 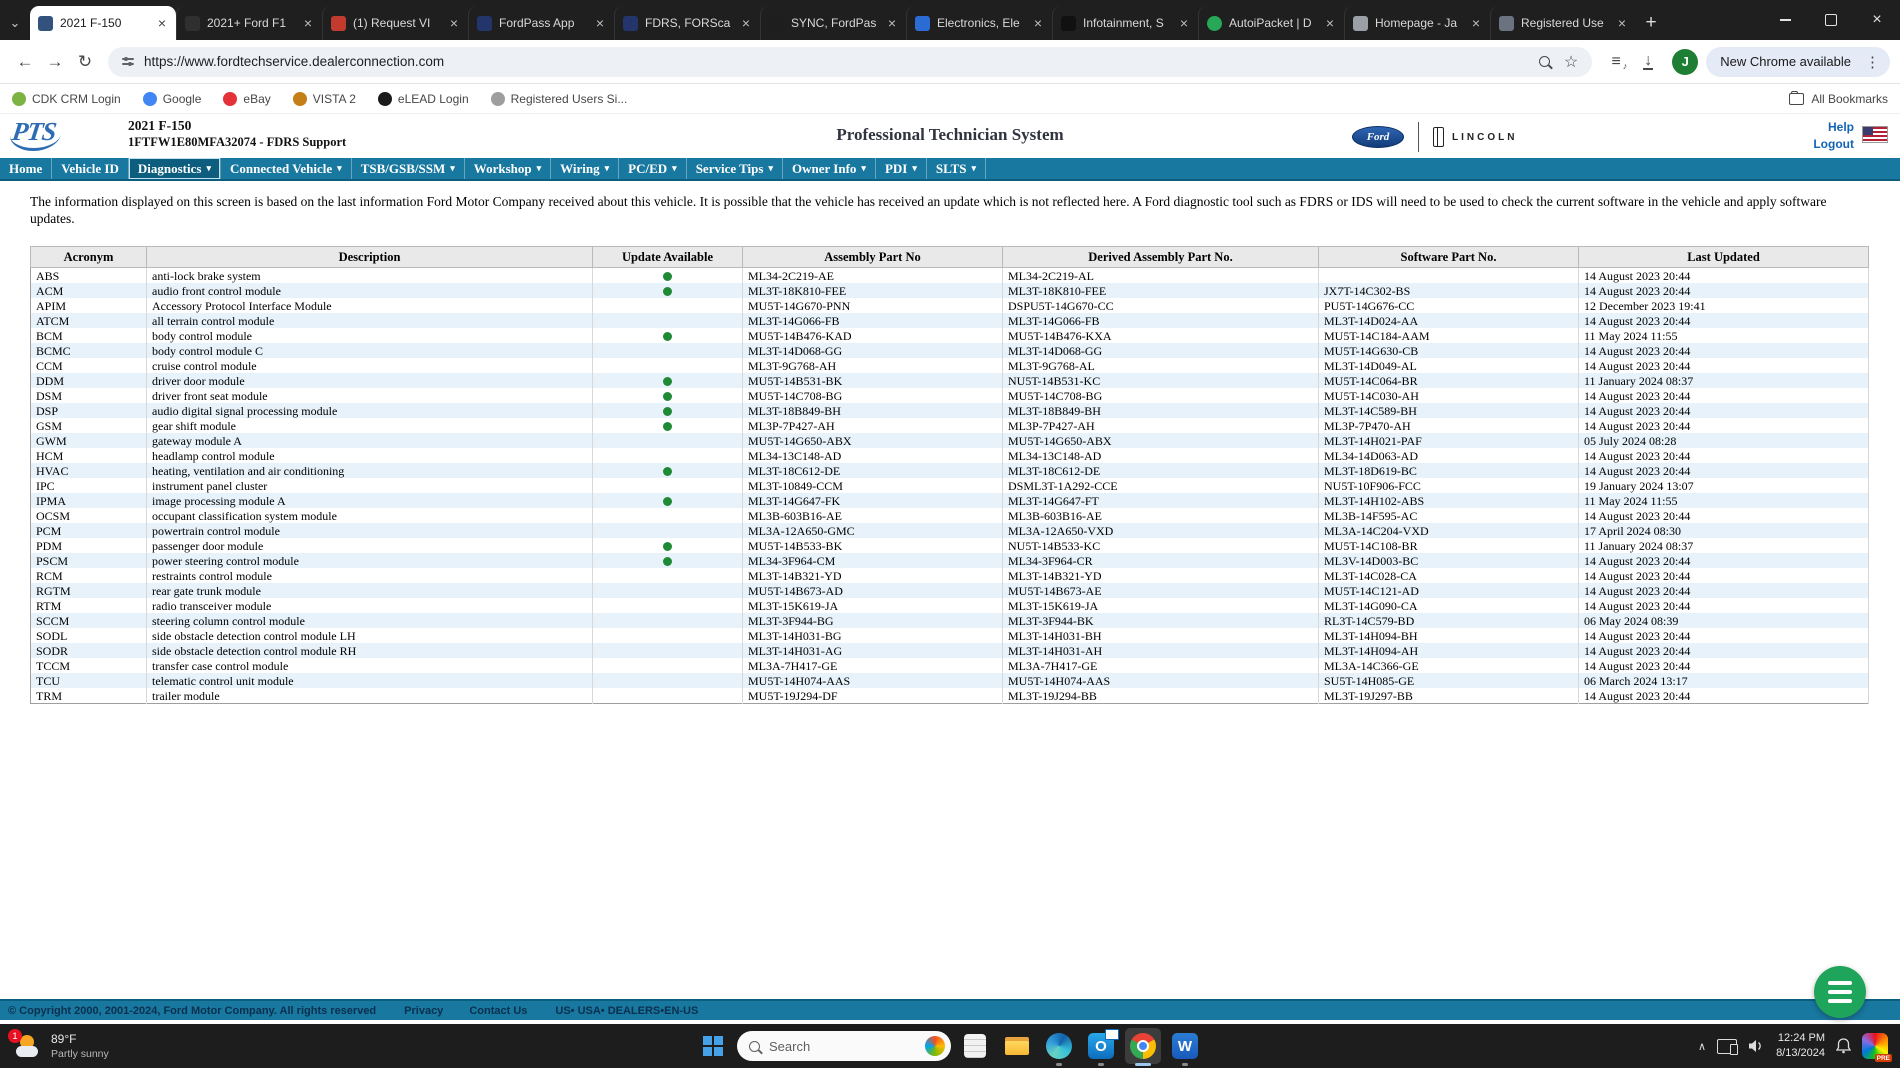 What do you see at coordinates (408, 168) in the screenshot?
I see `nav-item-tsb-gsb-ssm: TSB/GSB/SSM ▾` at bounding box center [408, 168].